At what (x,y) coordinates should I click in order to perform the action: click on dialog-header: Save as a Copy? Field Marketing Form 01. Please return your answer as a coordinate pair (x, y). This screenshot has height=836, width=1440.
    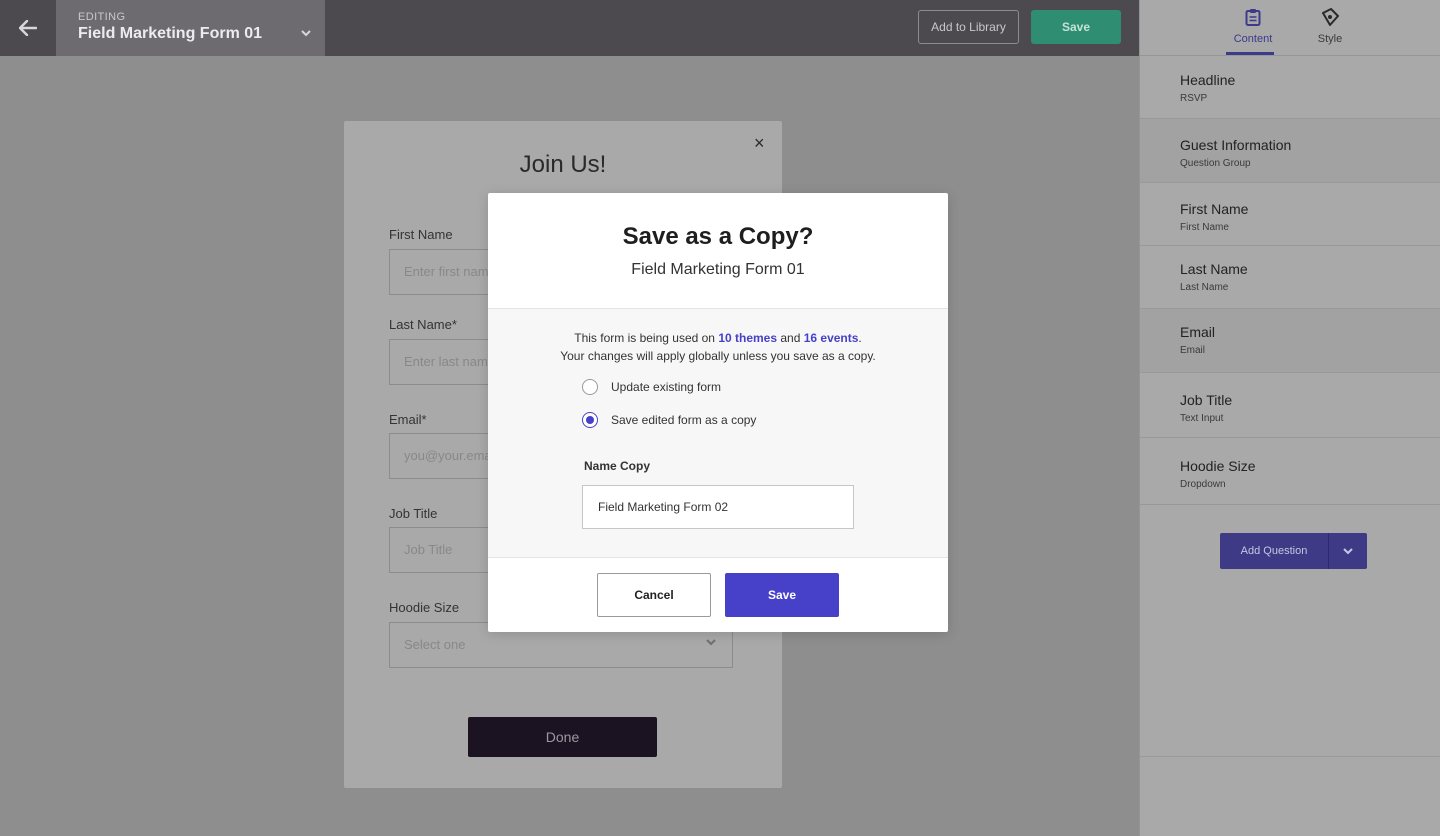
    Looking at the image, I should click on (718, 251).